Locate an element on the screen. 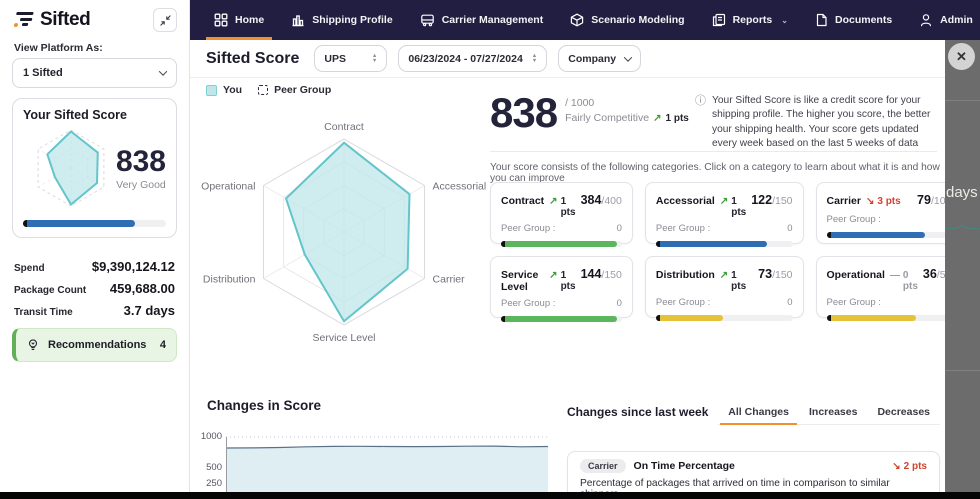 The image size is (980, 499). stat-spend: Spend $9,390,124.12 is located at coordinates (94, 266).